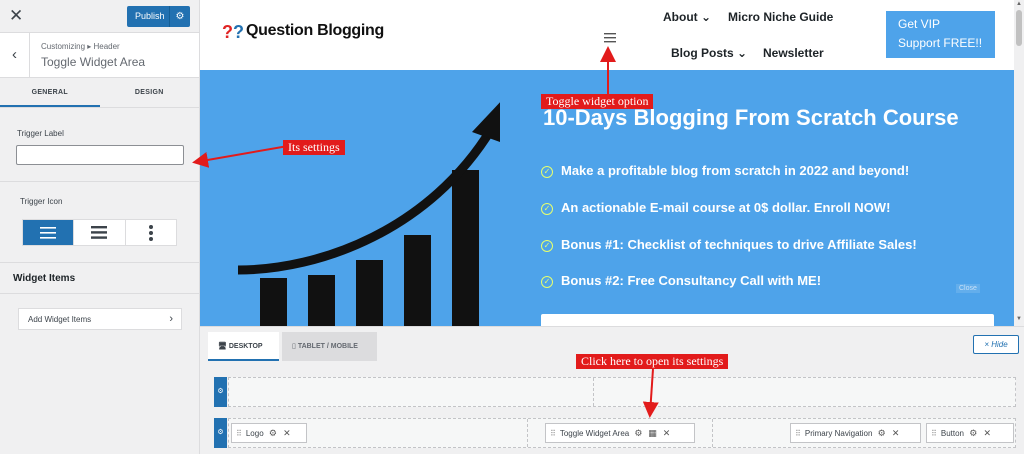 The height and width of the screenshot is (454, 1024). What do you see at coordinates (254, 433) in the screenshot?
I see `chip-label: Logo` at bounding box center [254, 433].